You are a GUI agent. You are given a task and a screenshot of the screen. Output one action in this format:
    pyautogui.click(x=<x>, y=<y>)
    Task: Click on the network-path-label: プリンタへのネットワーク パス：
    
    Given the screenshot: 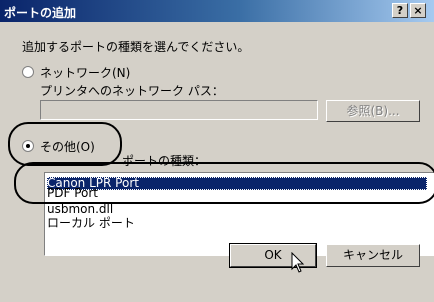 What is the action you would take?
    pyautogui.click(x=132, y=91)
    